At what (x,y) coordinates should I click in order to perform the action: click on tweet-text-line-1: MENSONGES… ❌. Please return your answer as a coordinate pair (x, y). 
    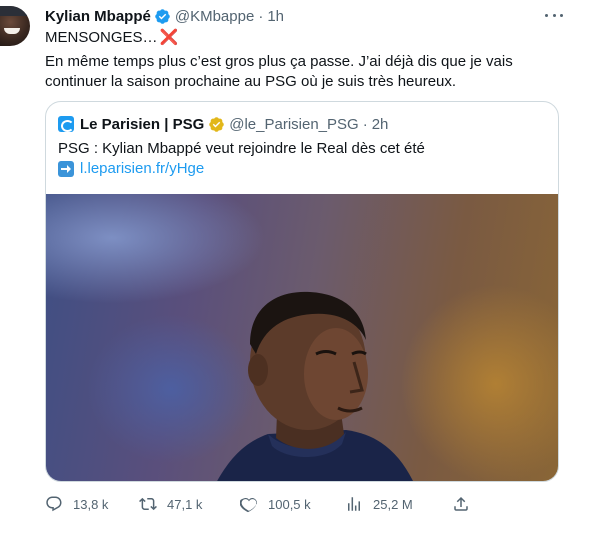
    Looking at the image, I should click on (111, 38).